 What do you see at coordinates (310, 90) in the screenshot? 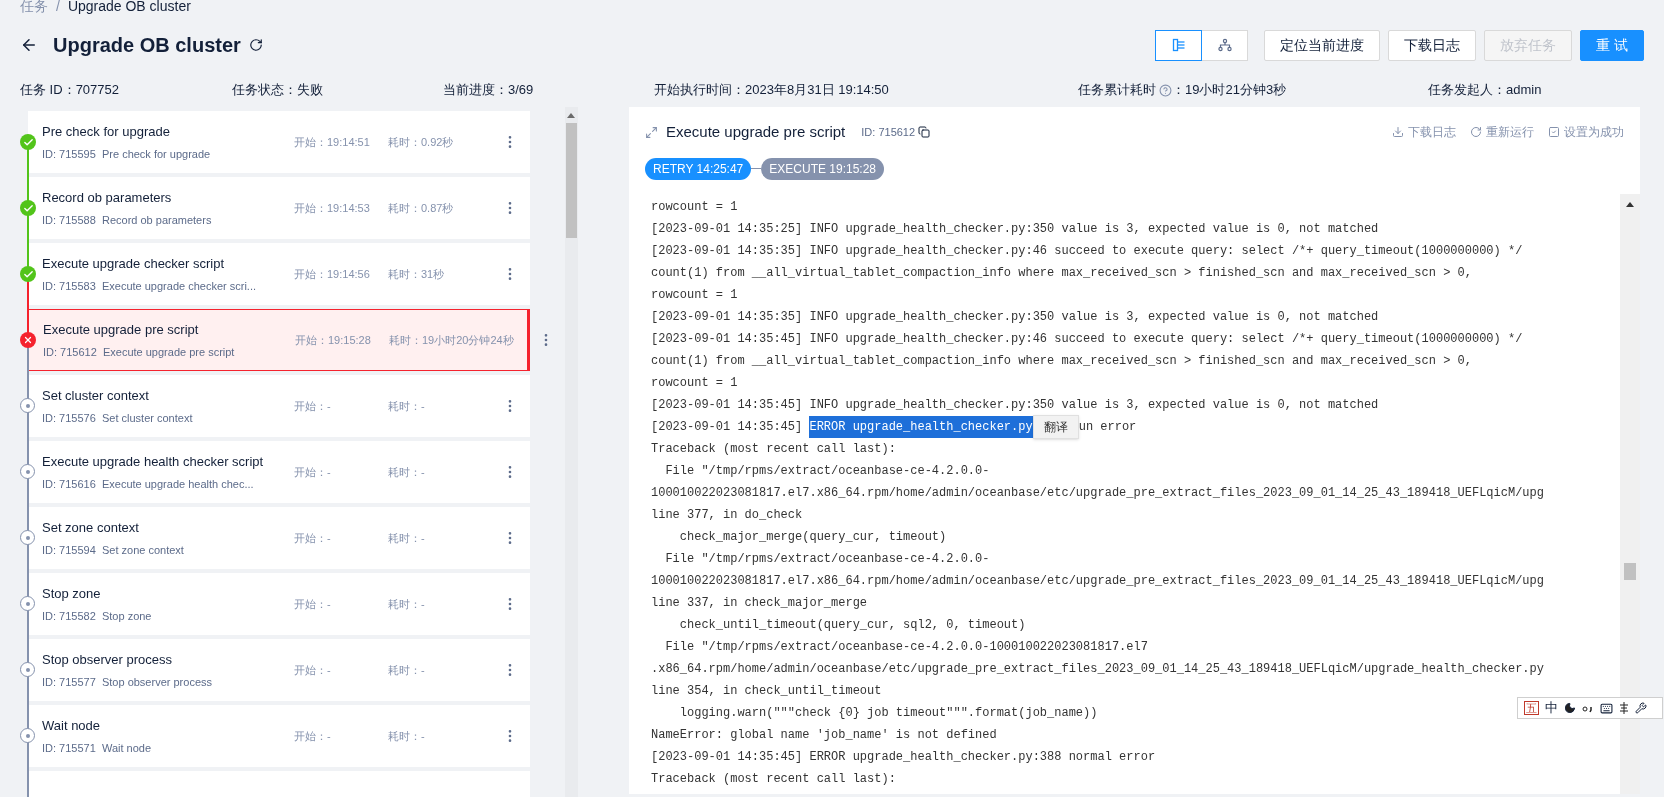
I see `info-value: 失败` at bounding box center [310, 90].